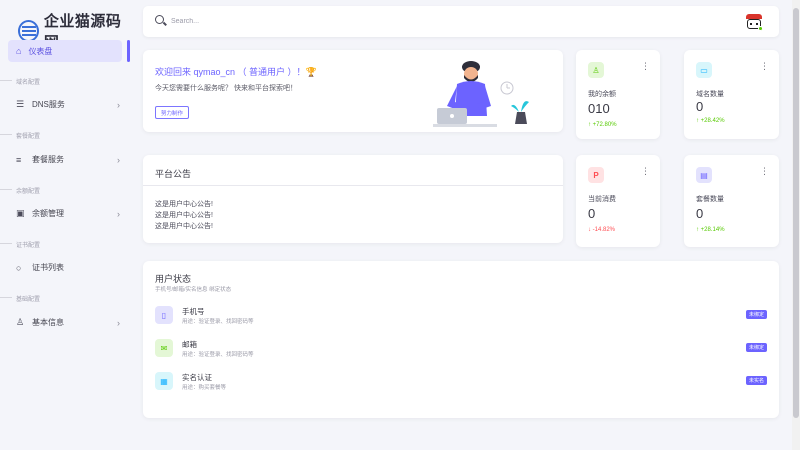 This screenshot has height=450, width=800. I want to click on phone-icon: ▯, so click(164, 315).